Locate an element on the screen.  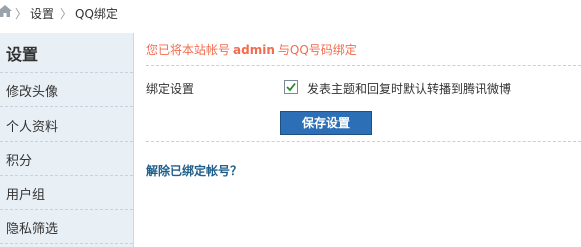
check-icon is located at coordinates (291, 87).